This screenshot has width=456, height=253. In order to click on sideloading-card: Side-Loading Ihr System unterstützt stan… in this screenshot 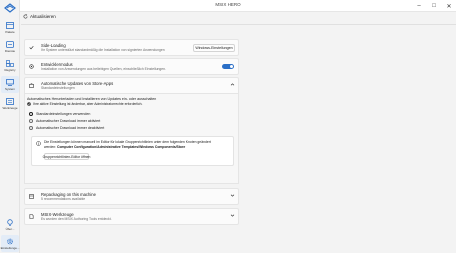, I will do `click(131, 47)`.